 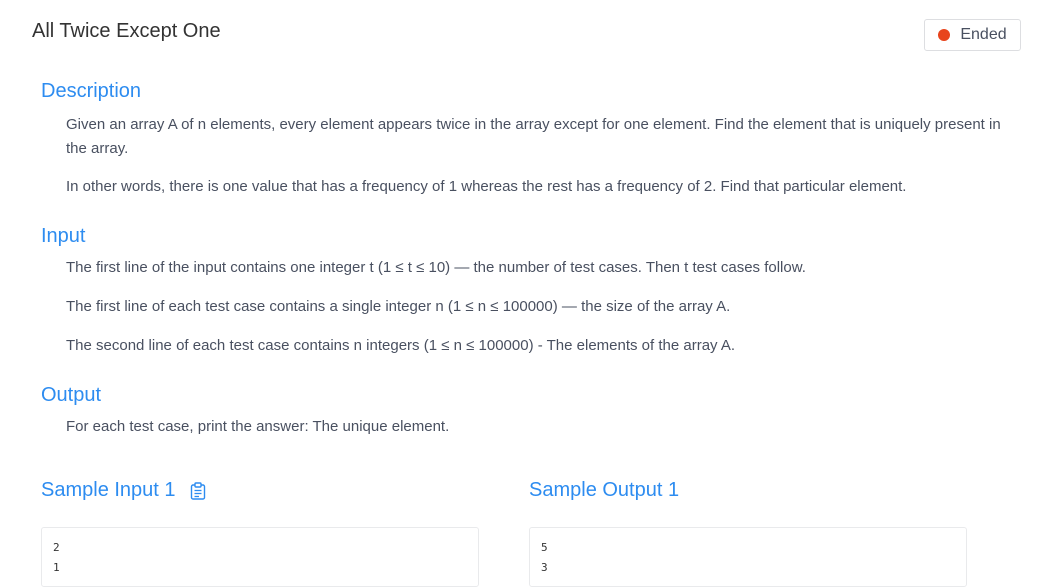 I want to click on status-label: Ended, so click(x=983, y=34).